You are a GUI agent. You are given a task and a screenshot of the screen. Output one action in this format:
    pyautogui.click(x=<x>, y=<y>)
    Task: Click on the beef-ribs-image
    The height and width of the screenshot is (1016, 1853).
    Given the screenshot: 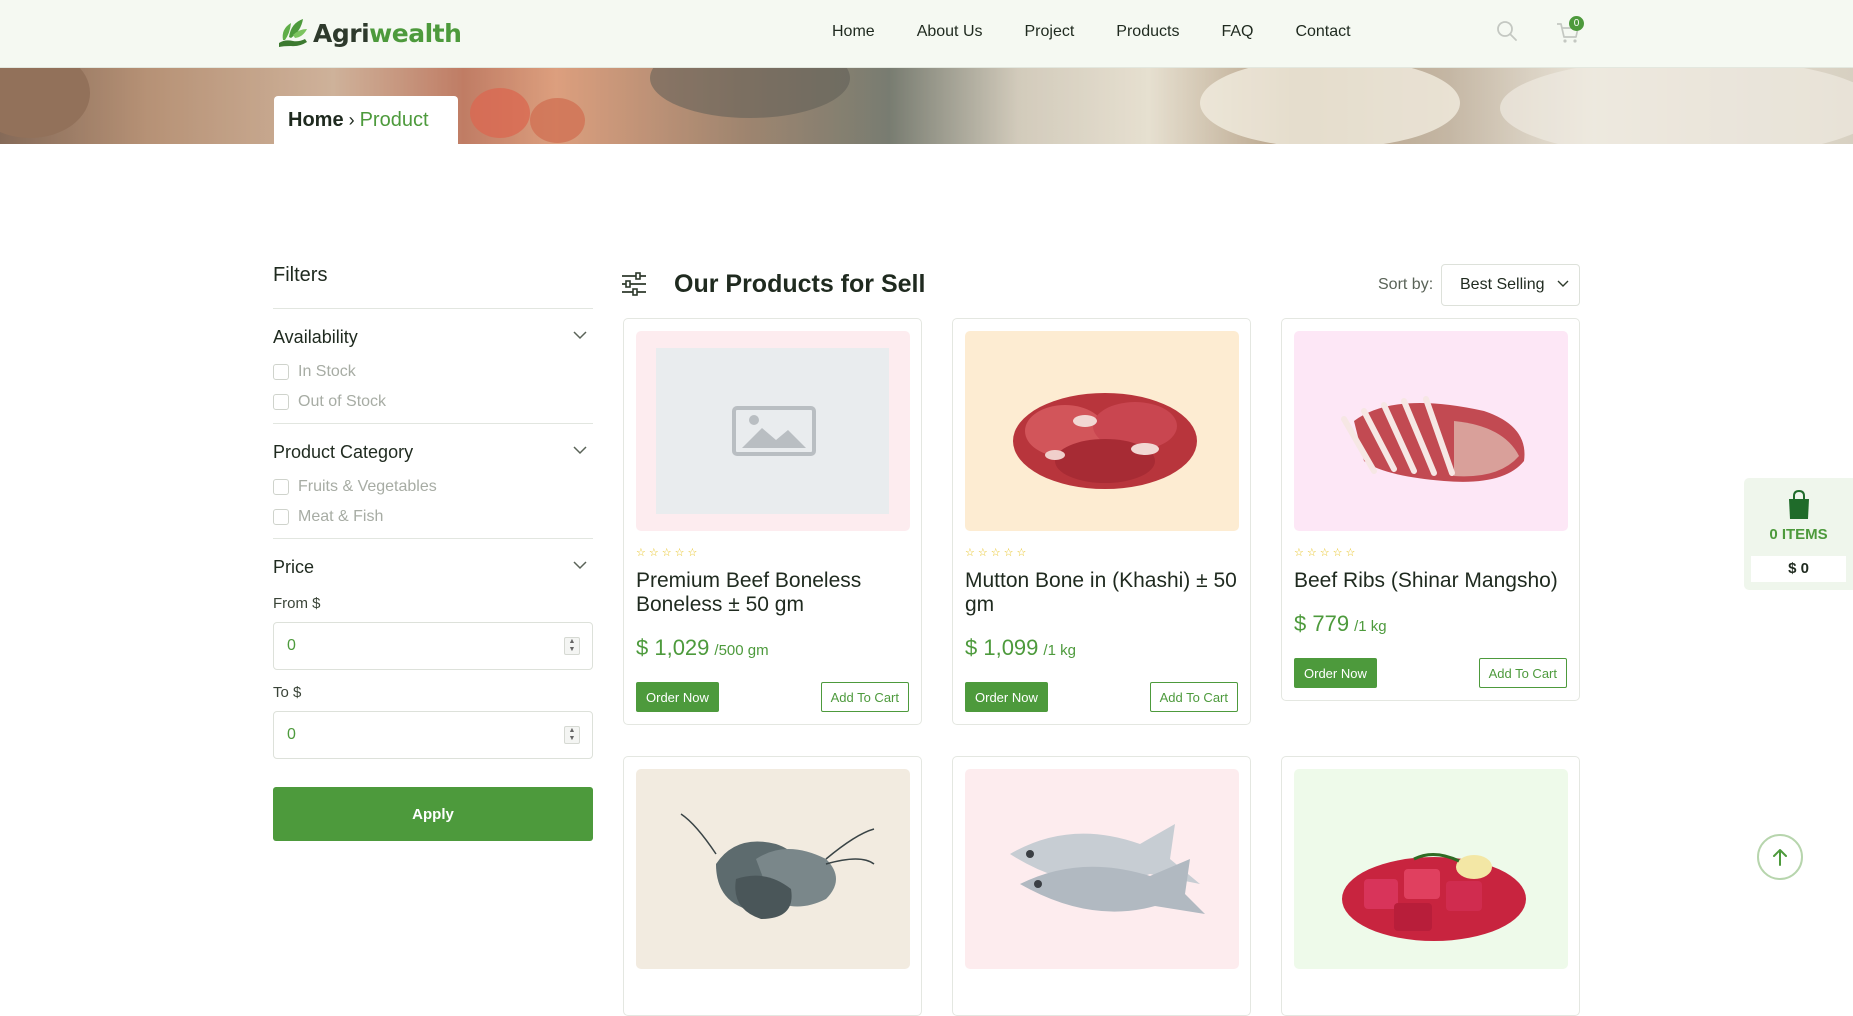 What is the action you would take?
    pyautogui.click(x=1433, y=439)
    